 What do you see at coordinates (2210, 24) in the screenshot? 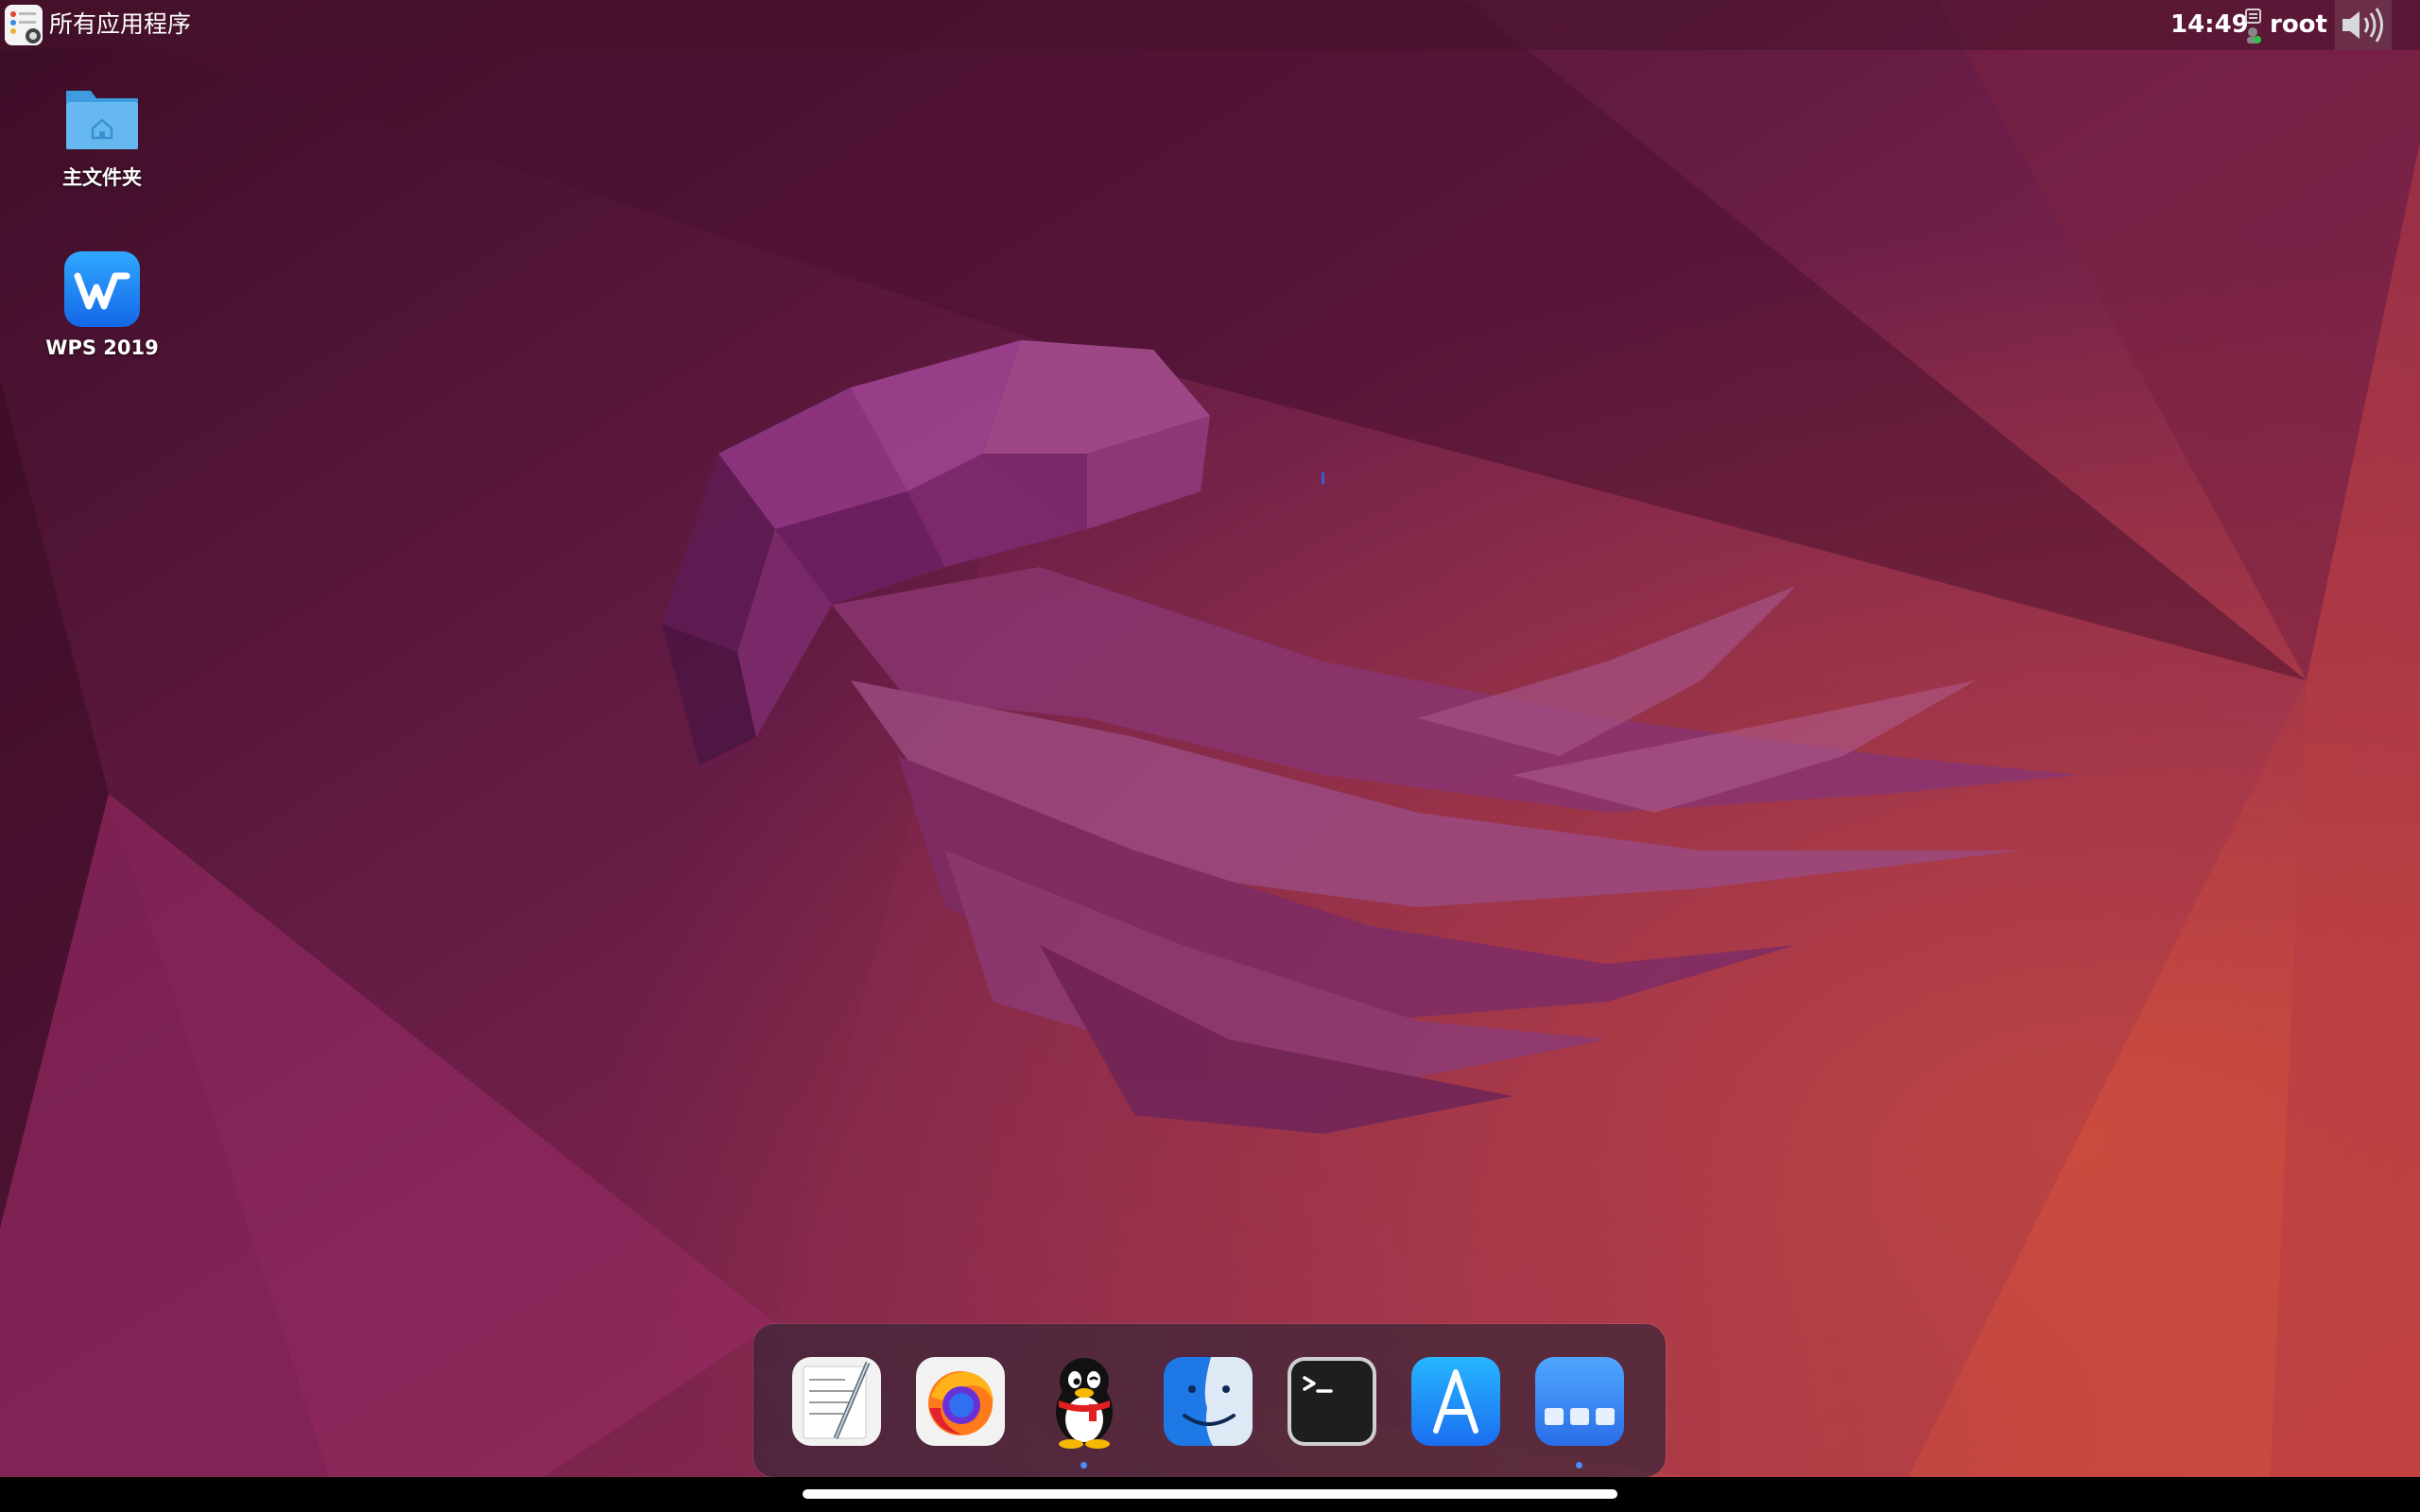
I see `clock: 14:49` at bounding box center [2210, 24].